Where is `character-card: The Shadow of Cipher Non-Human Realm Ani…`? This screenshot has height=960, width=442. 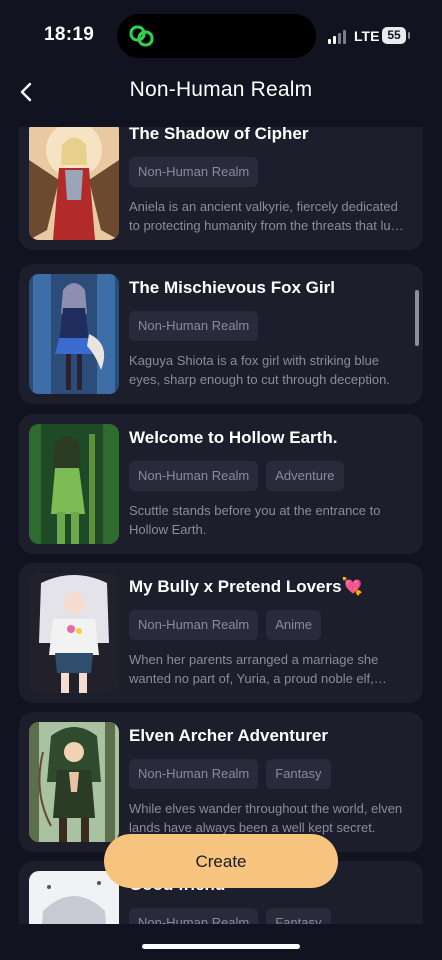
character-card: The Shadow of Cipher Non-Human Realm Ani… is located at coordinates (221, 188).